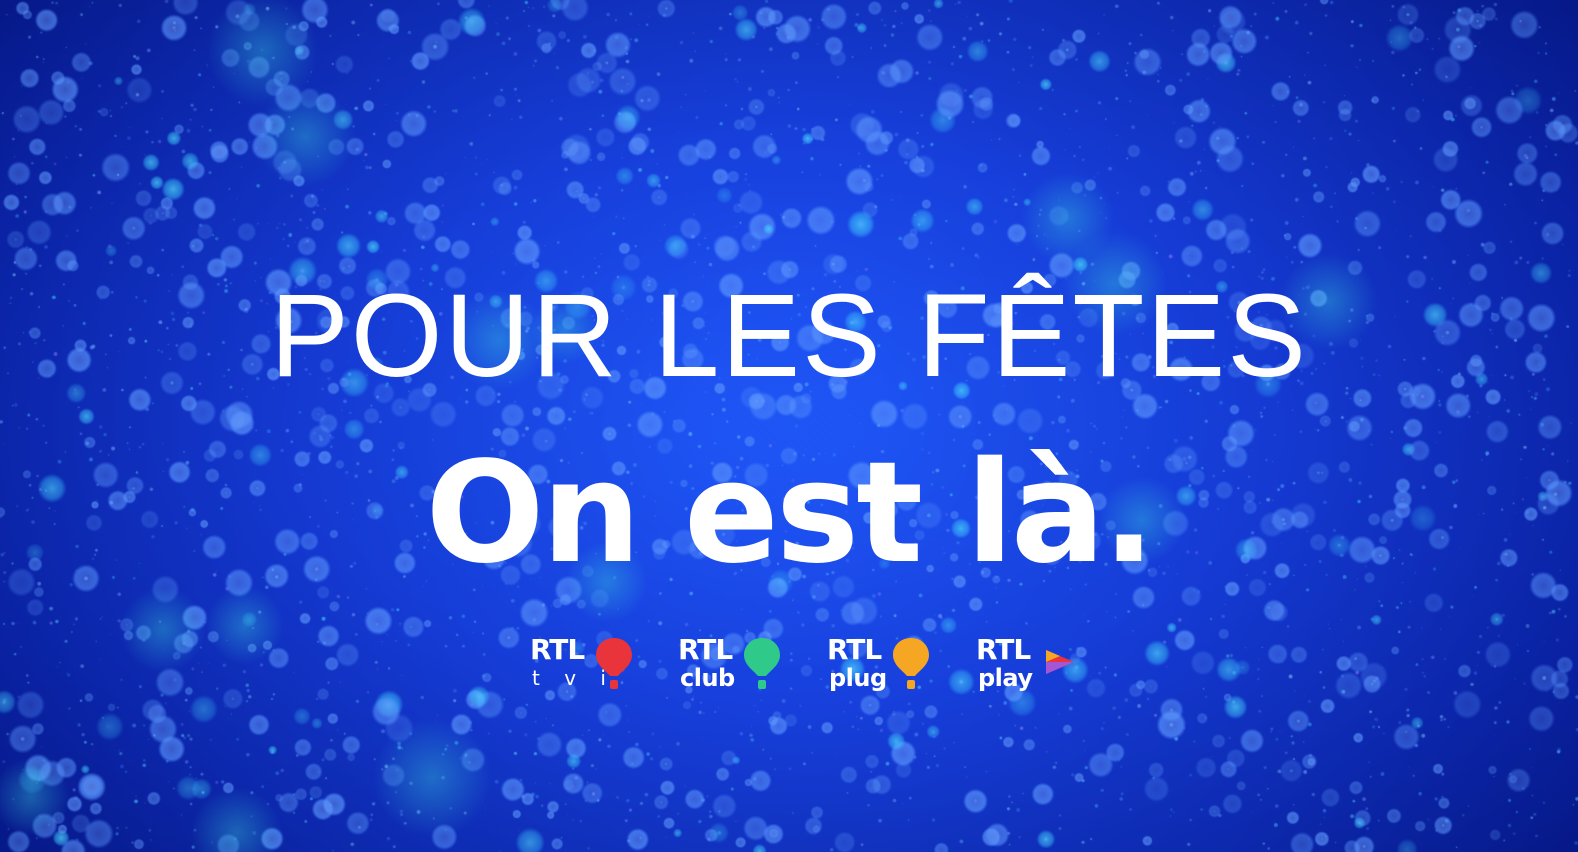 Image resolution: width=1578 pixels, height=852 pixels. I want to click on logo-rtl-tvi: RTL t v i, so click(585, 665).